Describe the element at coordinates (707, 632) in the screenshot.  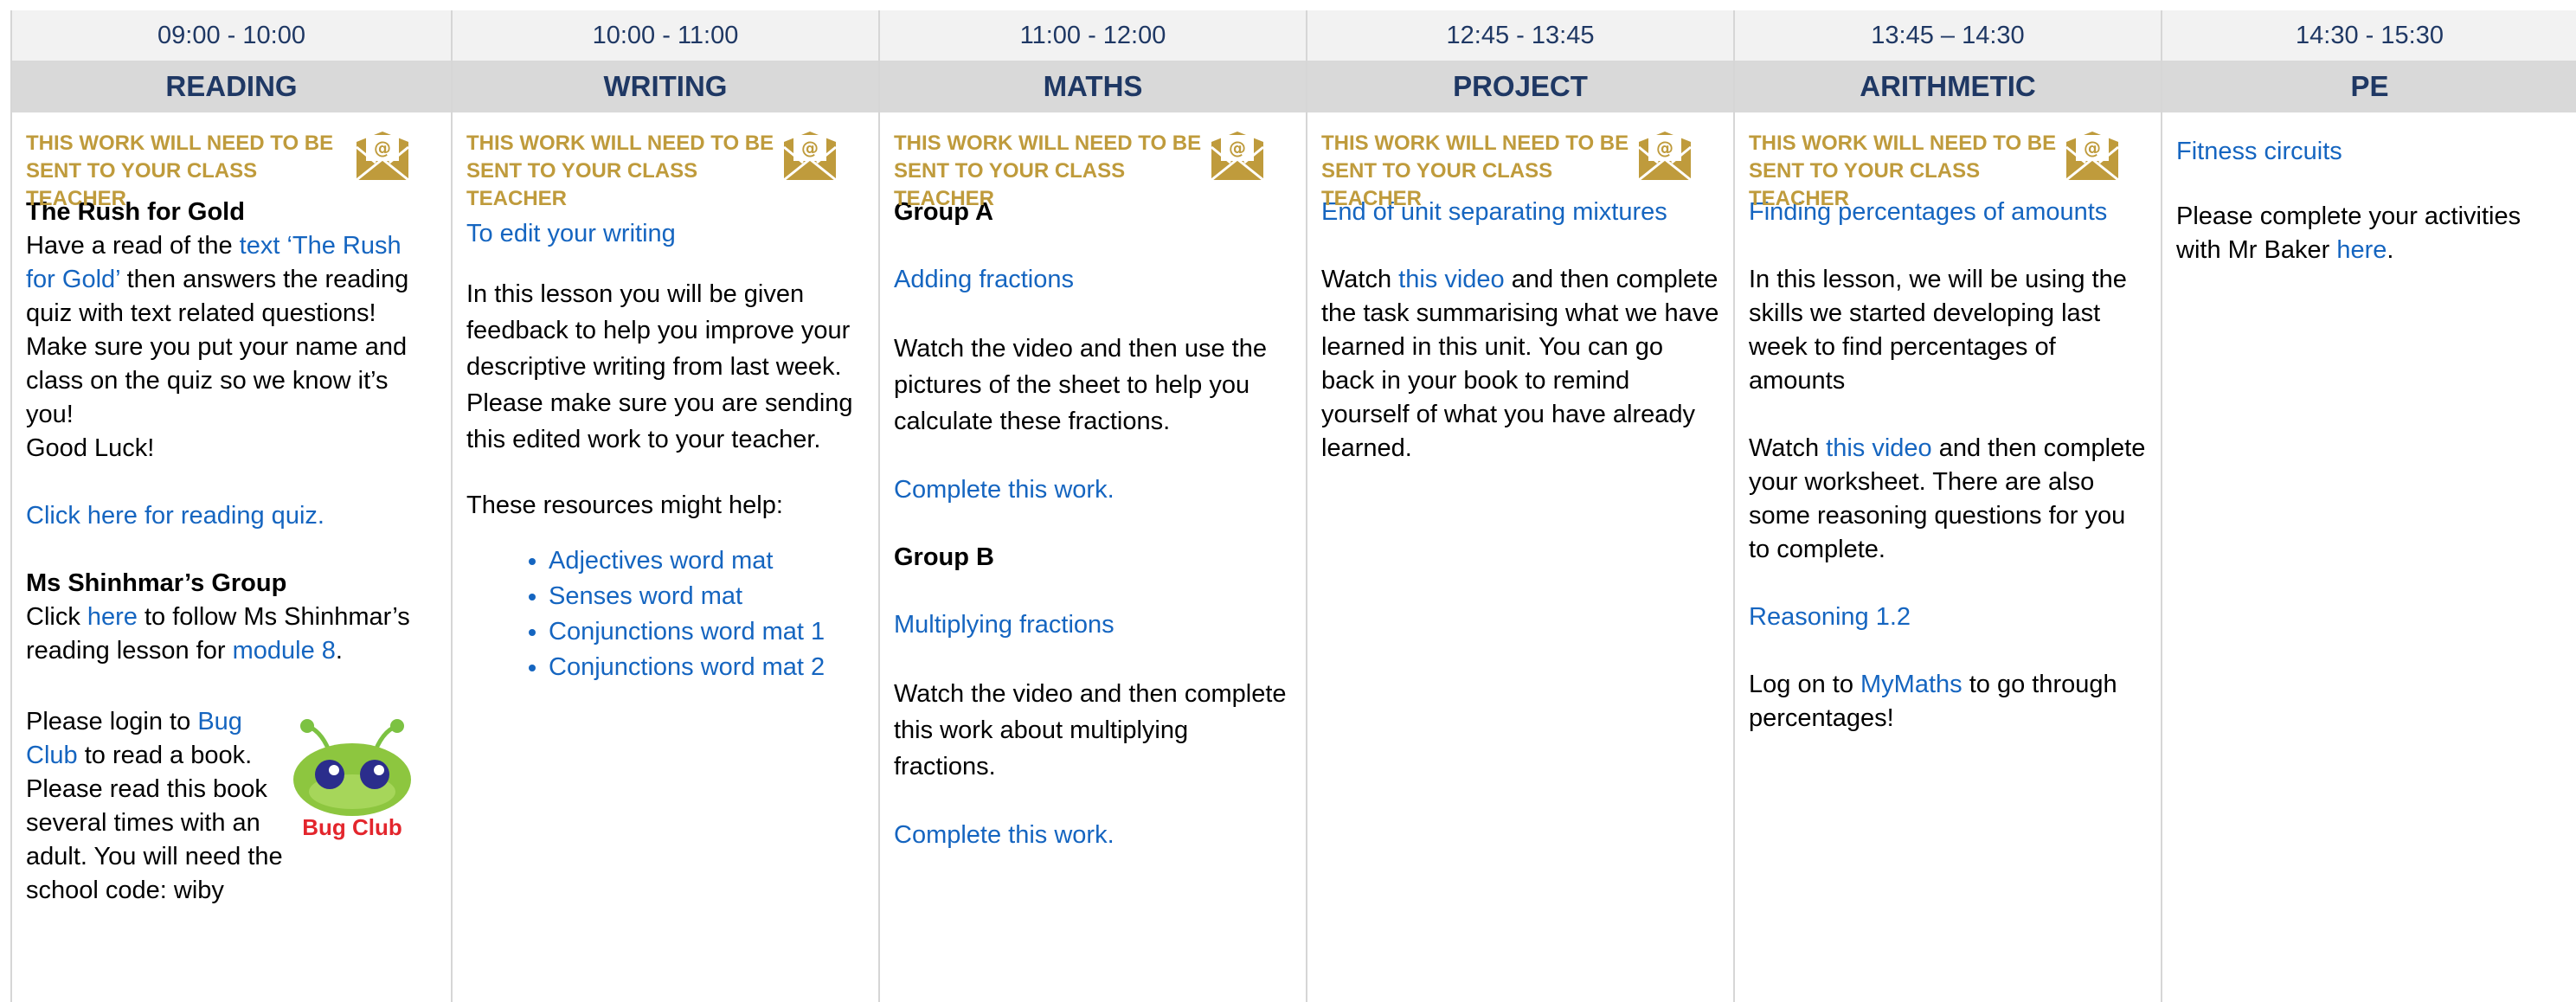
I see `resource-link: Conjunctions word mat 1` at that location.